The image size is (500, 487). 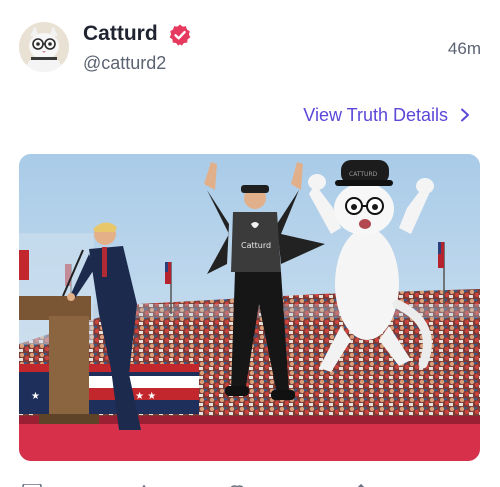 I want to click on chevron-right-icon, so click(x=465, y=115).